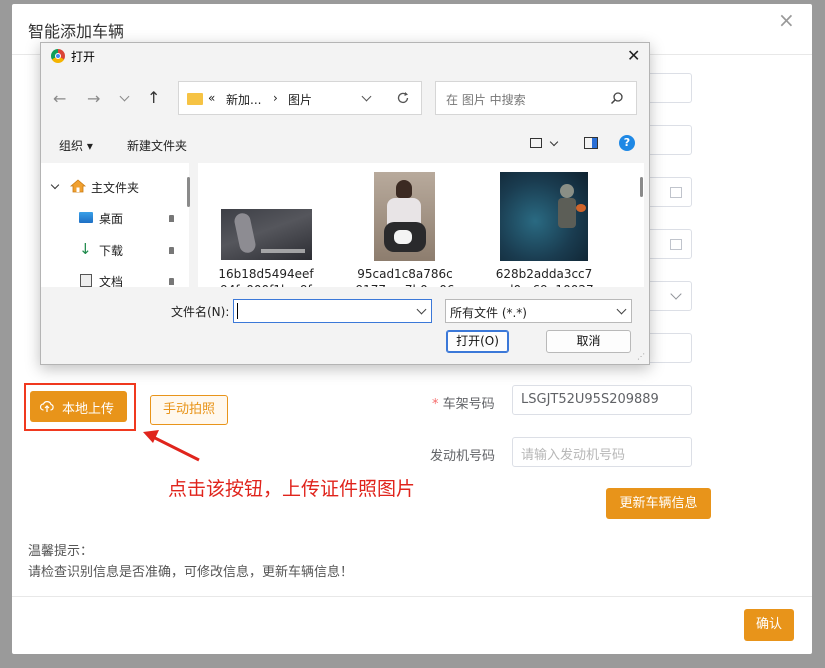 Image resolution: width=825 pixels, height=668 pixels. I want to click on file-name-1: 16b18d5494eef, so click(266, 274).